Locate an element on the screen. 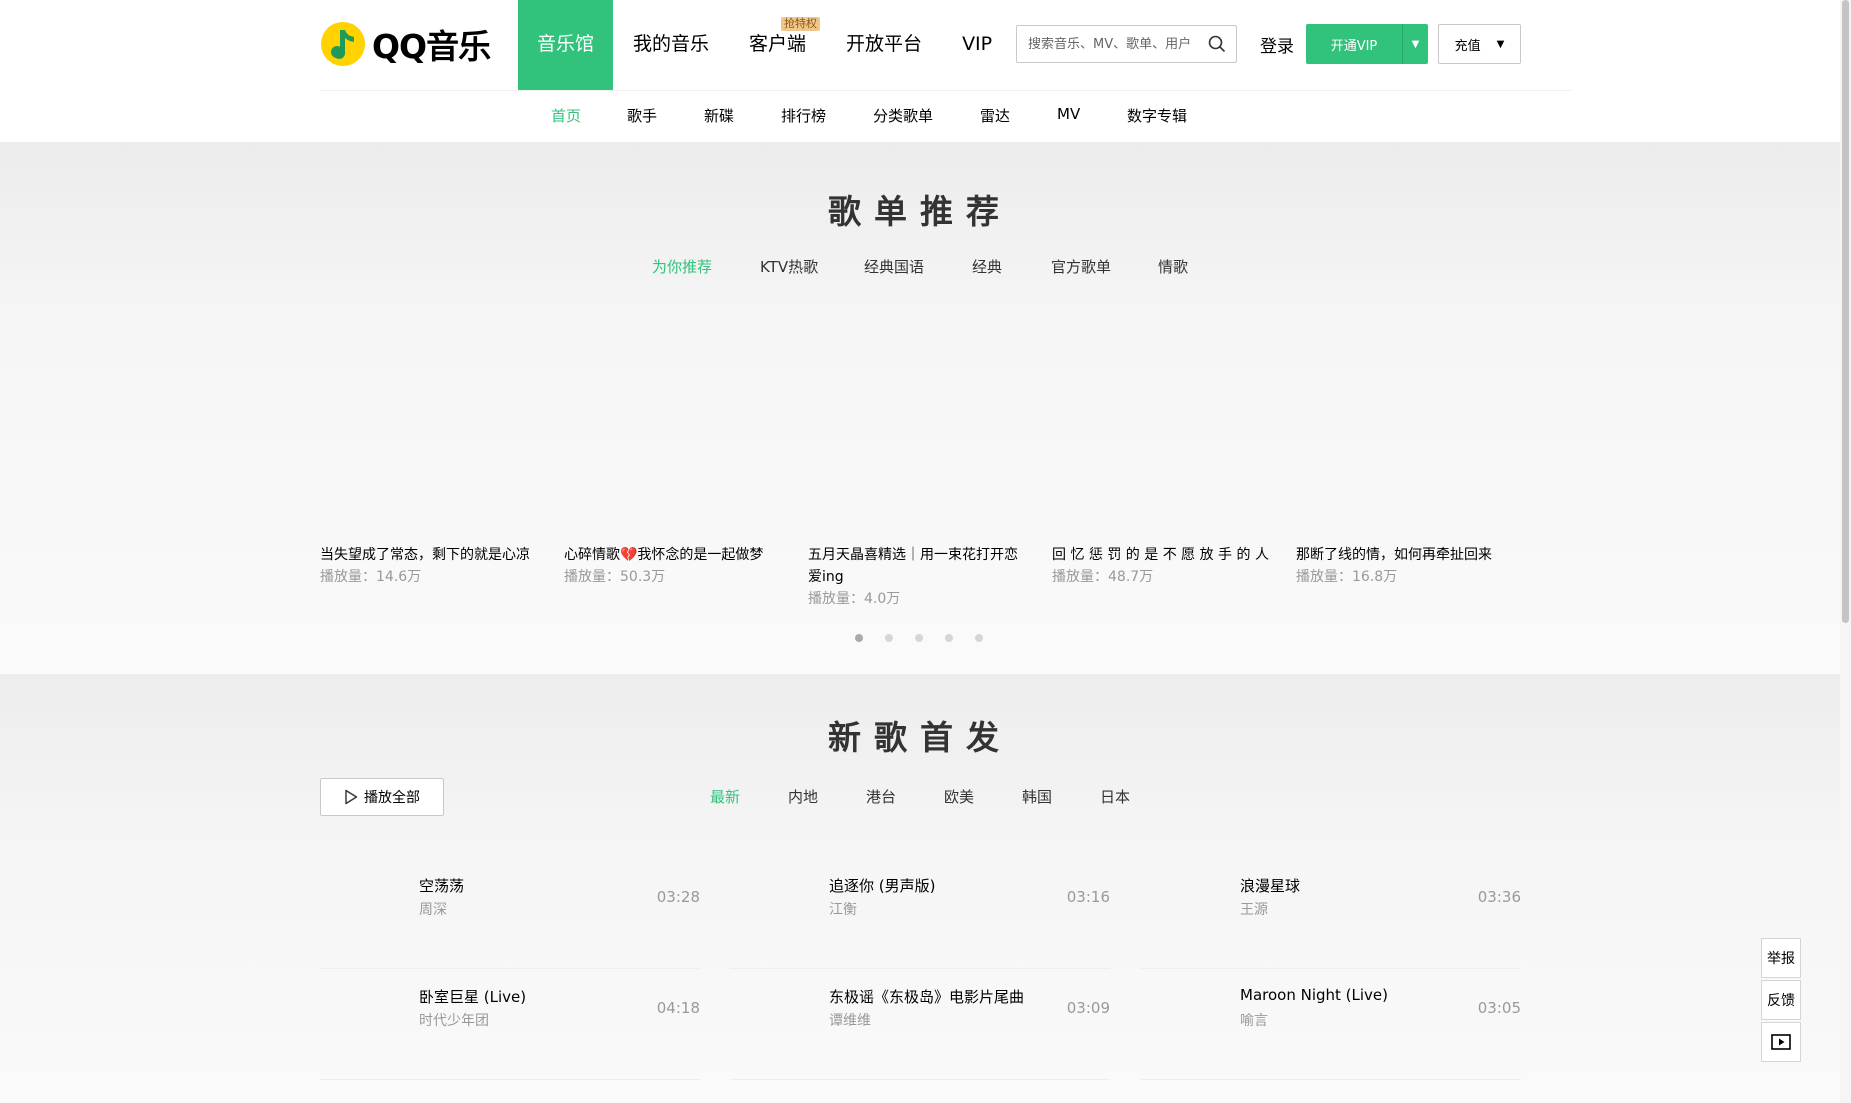 The width and height of the screenshot is (1851, 1103). song-title: 浪漫星球 is located at coordinates (1270, 885).